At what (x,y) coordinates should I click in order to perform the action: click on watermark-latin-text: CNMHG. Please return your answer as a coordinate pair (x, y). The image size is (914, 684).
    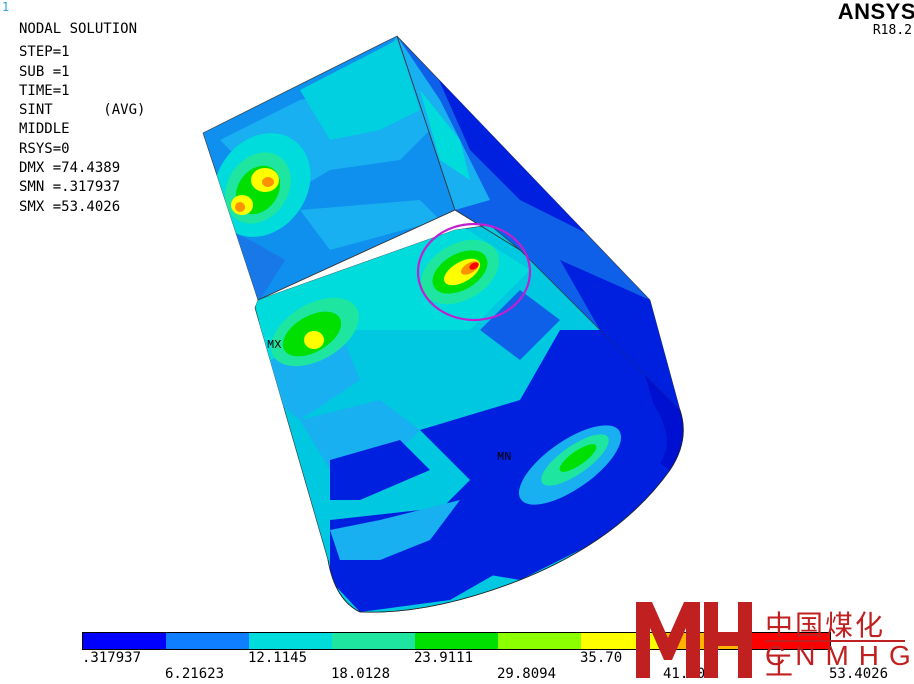
    Looking at the image, I should click on (839, 655).